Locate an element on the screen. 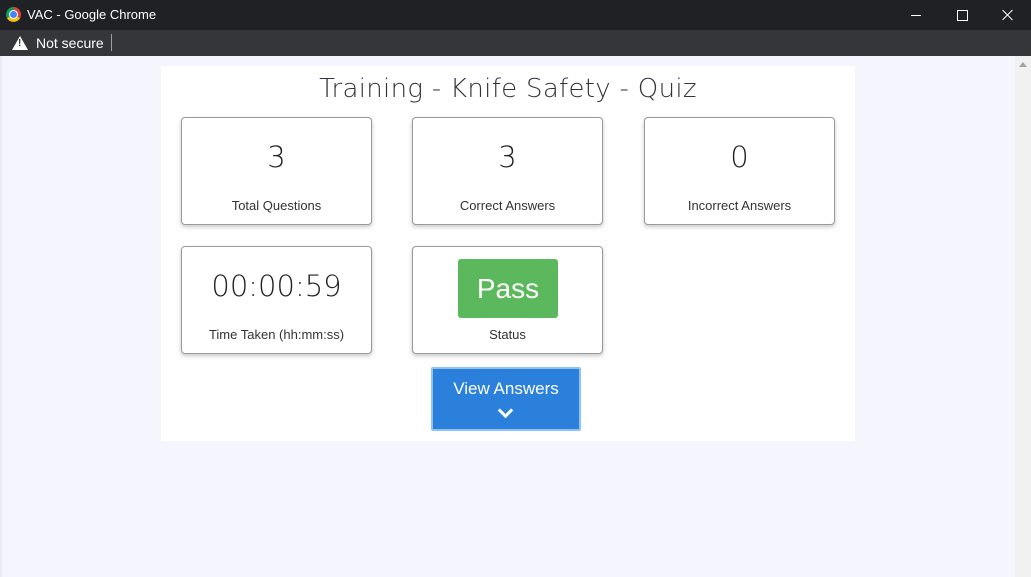 This screenshot has width=1031, height=577. time-taken-value: 00:00:59 is located at coordinates (276, 286).